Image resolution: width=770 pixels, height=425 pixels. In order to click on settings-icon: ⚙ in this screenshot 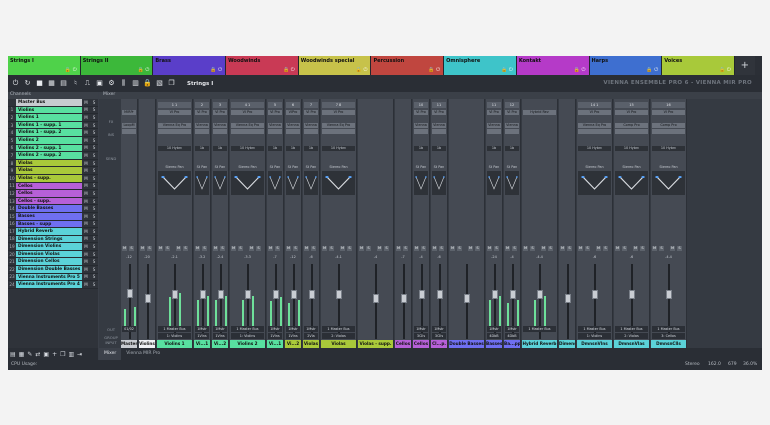, I will do `click(111, 83)`.